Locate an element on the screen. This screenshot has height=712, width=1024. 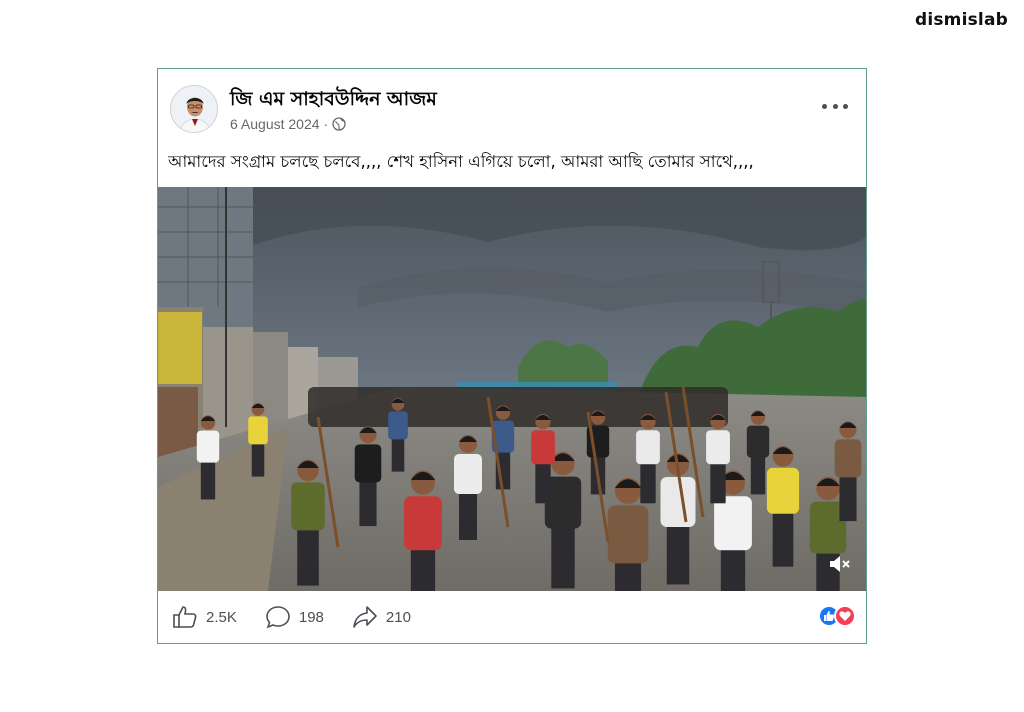
love-reaction-icon is located at coordinates (845, 616).